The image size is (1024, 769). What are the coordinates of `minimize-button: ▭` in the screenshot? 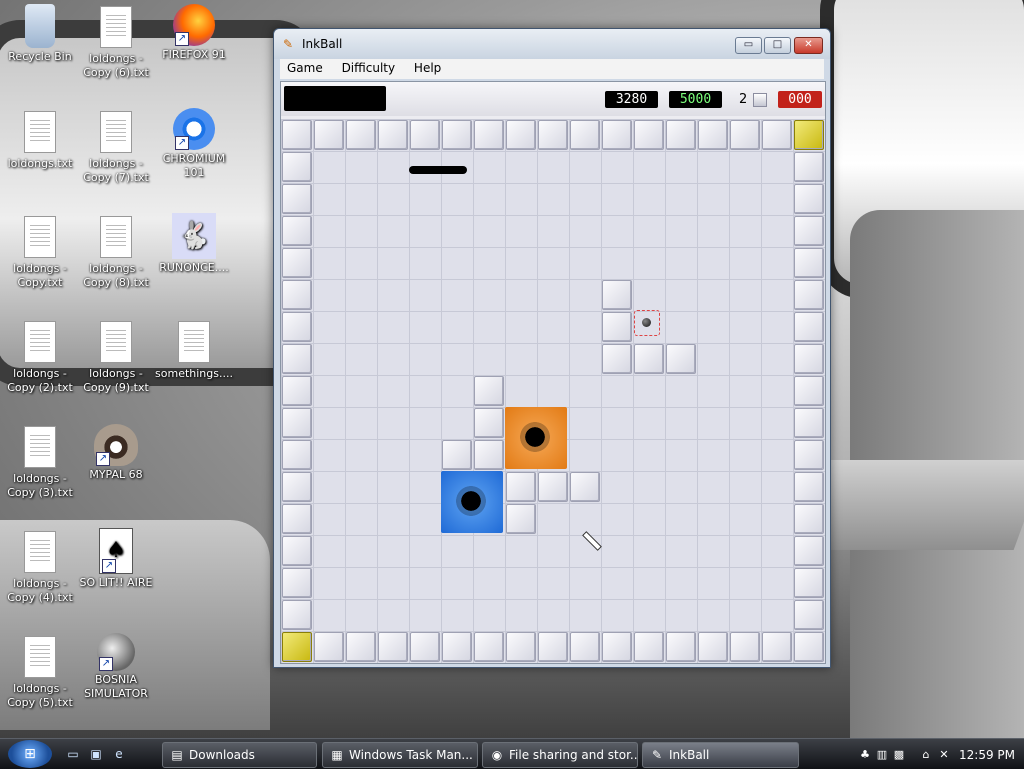 It's located at (748, 45).